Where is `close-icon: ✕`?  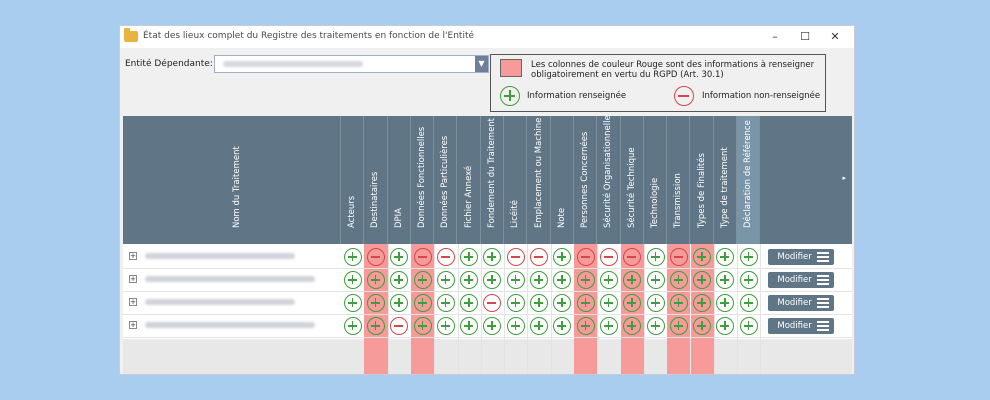
close-icon: ✕ is located at coordinates (835, 37).